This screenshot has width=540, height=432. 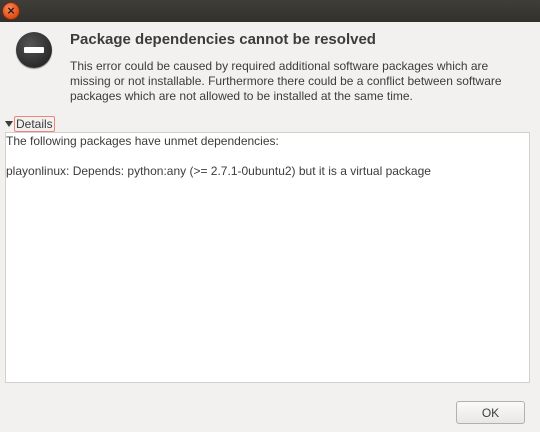 I want to click on details-expander: Details, so click(x=30, y=124).